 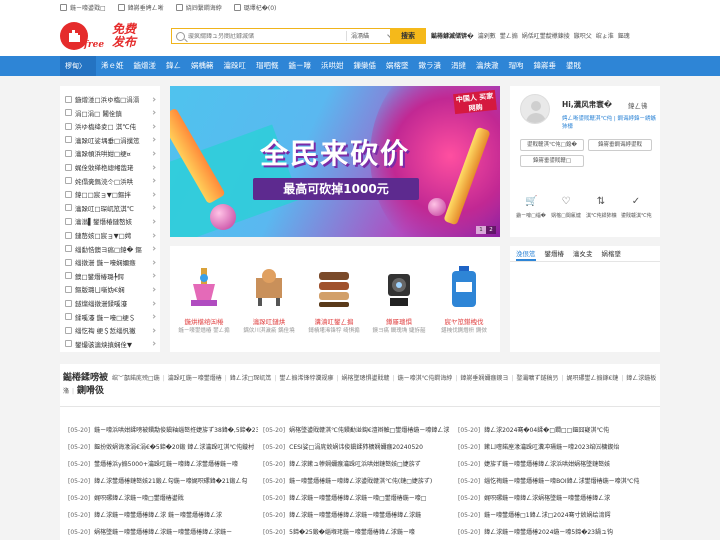 What do you see at coordinates (358, 531) in the screenshot?
I see `news-item: [05-20] 5鍗�25鍛�缁堢珯鍦ㄧ嚎鐢熸椿鍏ㄥ浗鍦ㄧ嚎` at bounding box center [358, 531].